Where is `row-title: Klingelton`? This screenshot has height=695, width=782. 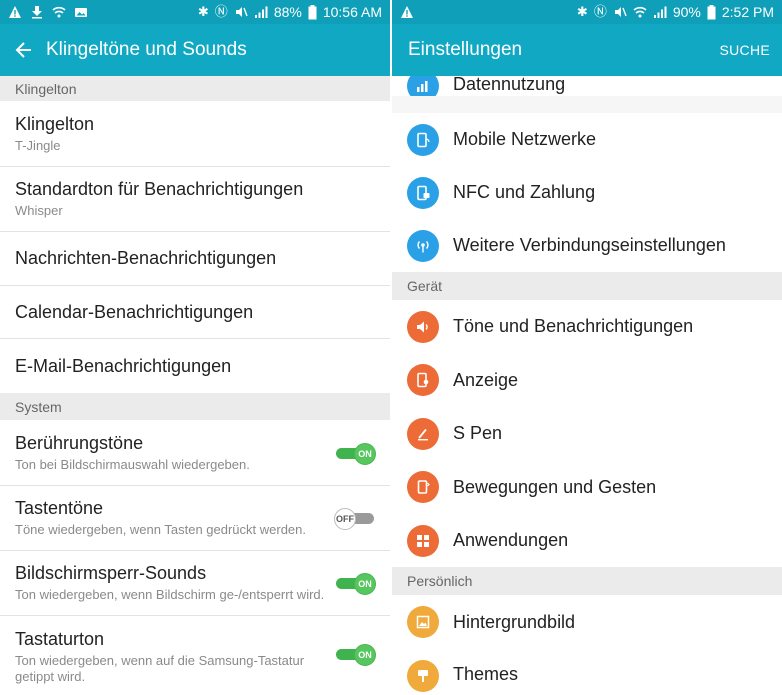 row-title: Klingelton is located at coordinates (55, 123).